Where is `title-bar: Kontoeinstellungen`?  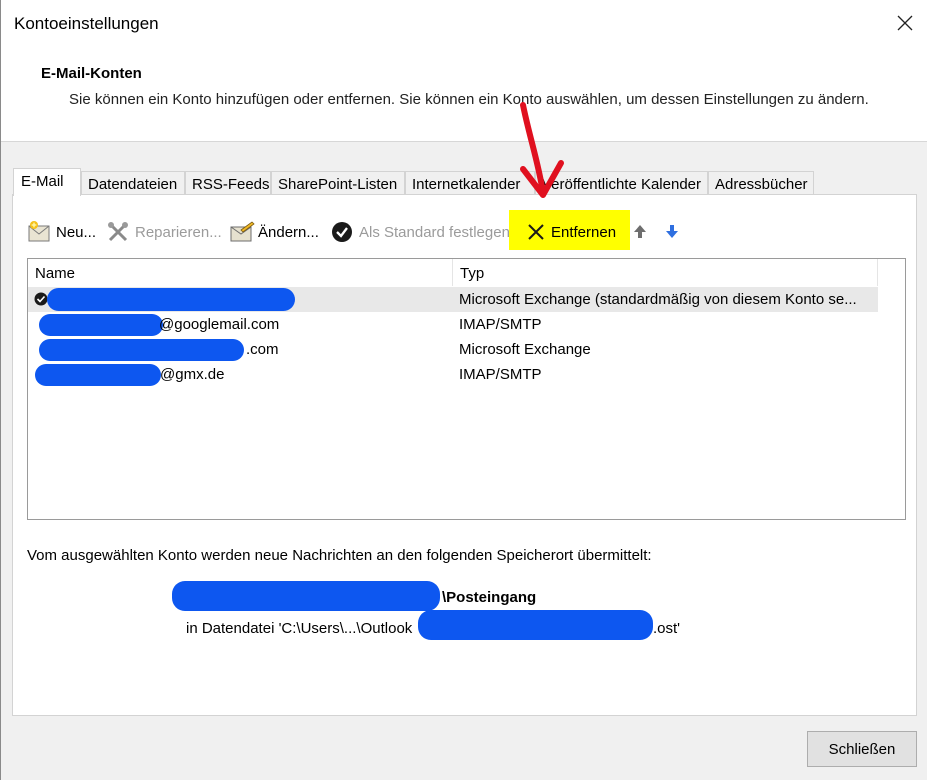 title-bar: Kontoeinstellungen is located at coordinates (464, 23).